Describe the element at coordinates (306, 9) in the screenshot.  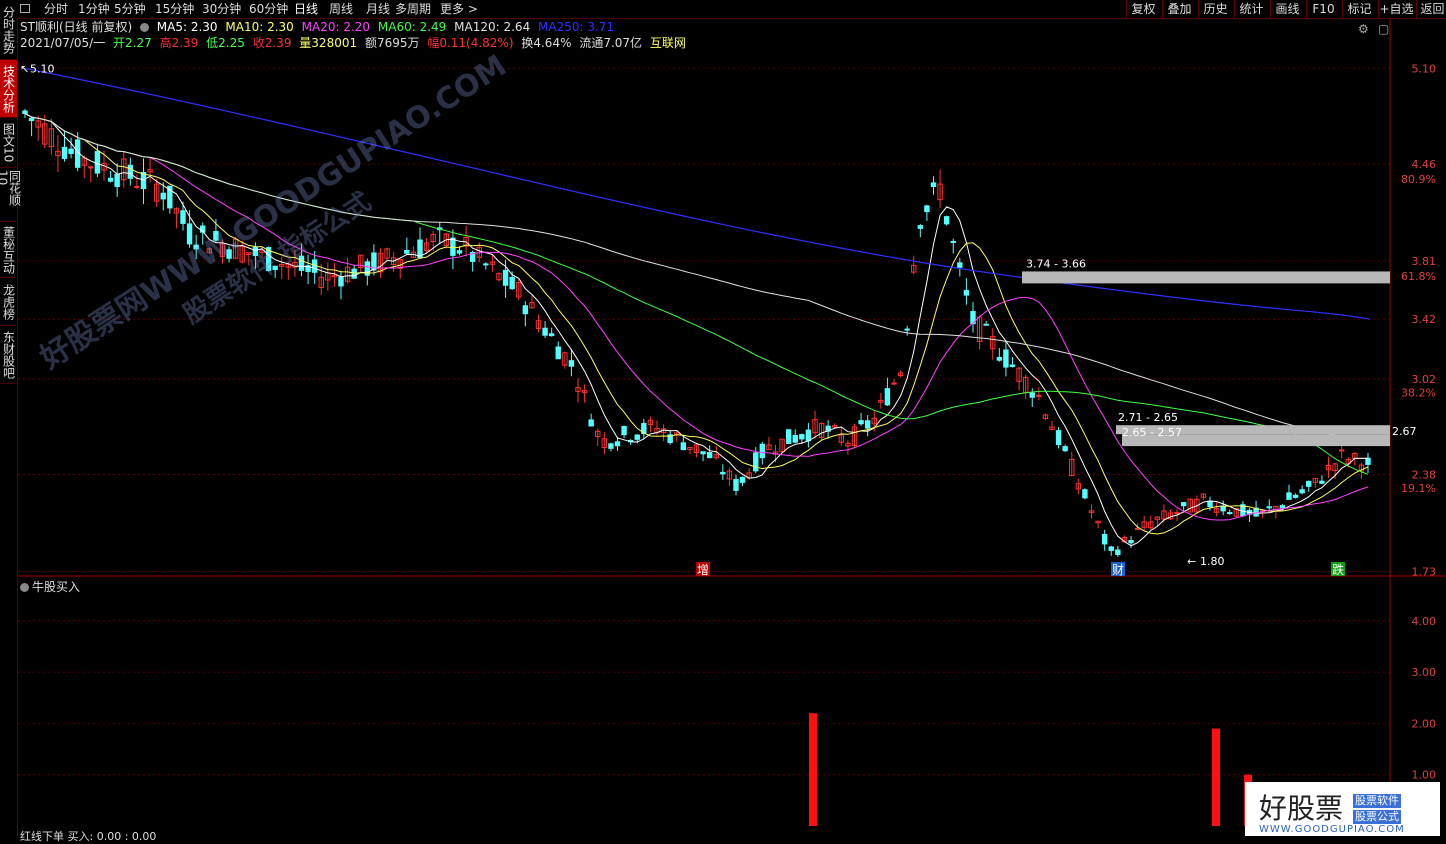
I see `period-tab-6: 日线` at that location.